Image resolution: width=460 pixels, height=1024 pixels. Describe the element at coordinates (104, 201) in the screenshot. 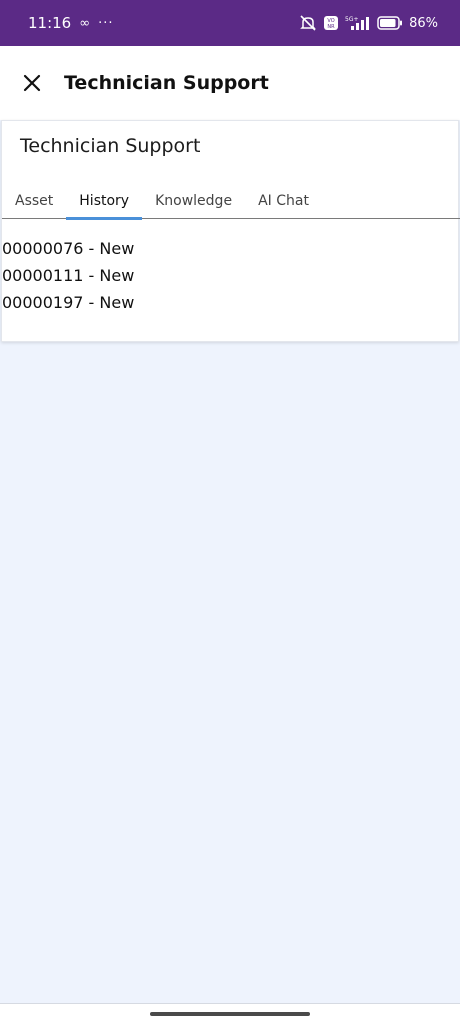

I see `tab-history: History` at that location.